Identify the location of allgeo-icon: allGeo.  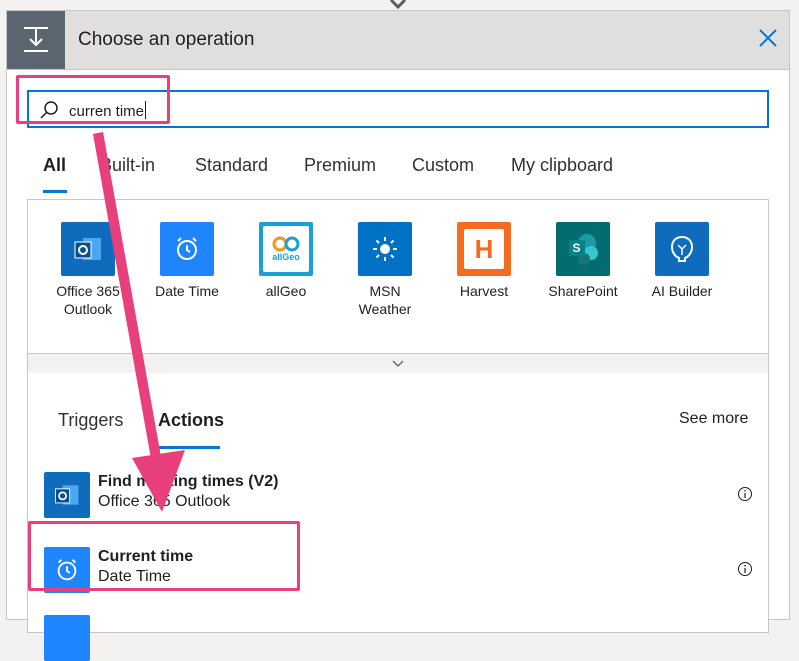
(286, 249).